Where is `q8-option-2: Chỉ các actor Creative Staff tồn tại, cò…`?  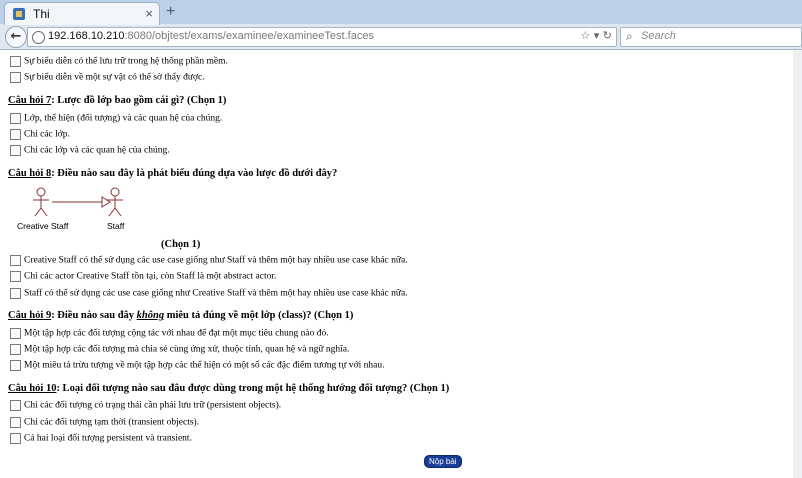
q8-option-2: Chỉ các actor Creative Staff tồn tại, cò… is located at coordinates (143, 274).